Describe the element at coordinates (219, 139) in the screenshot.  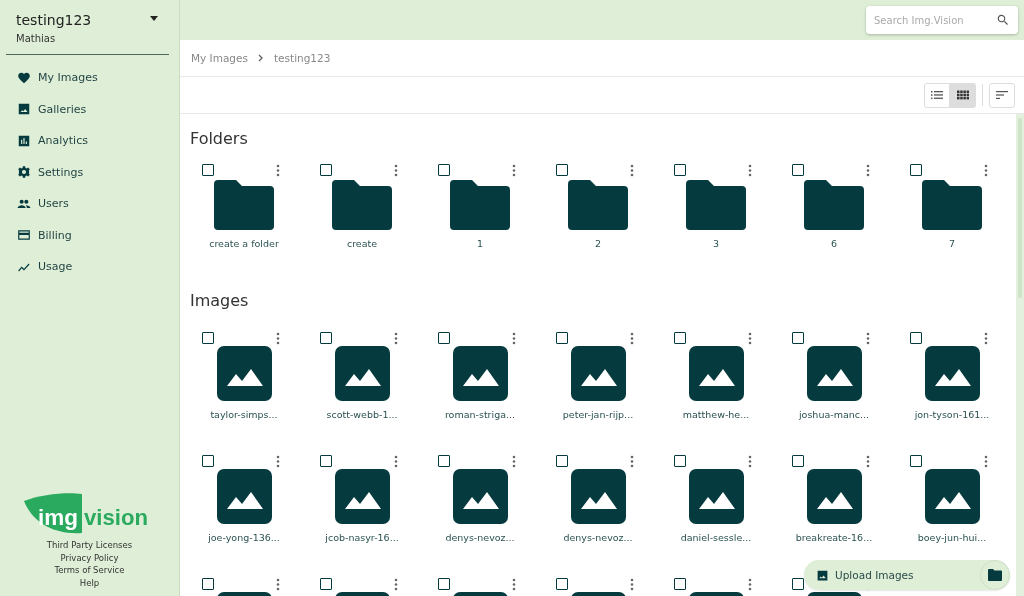
I see `section-heading: Folders` at that location.